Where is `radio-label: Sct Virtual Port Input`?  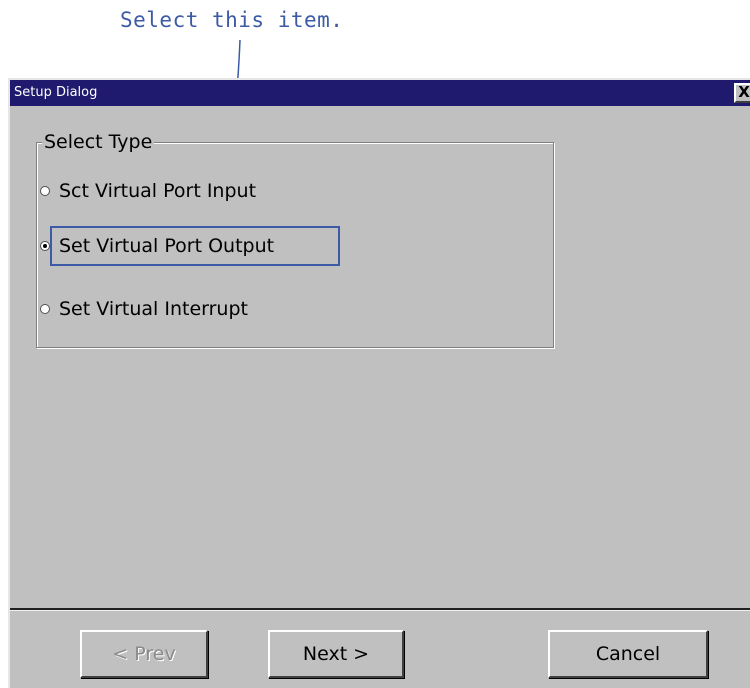
radio-label: Sct Virtual Port Input is located at coordinates (158, 191).